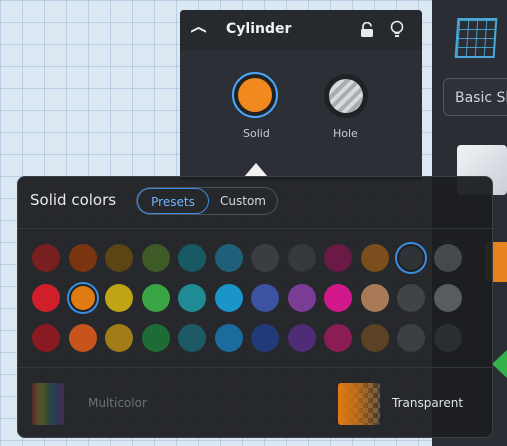 The image size is (507, 446). What do you see at coordinates (173, 201) in the screenshot?
I see `tab-presets: Presets` at bounding box center [173, 201].